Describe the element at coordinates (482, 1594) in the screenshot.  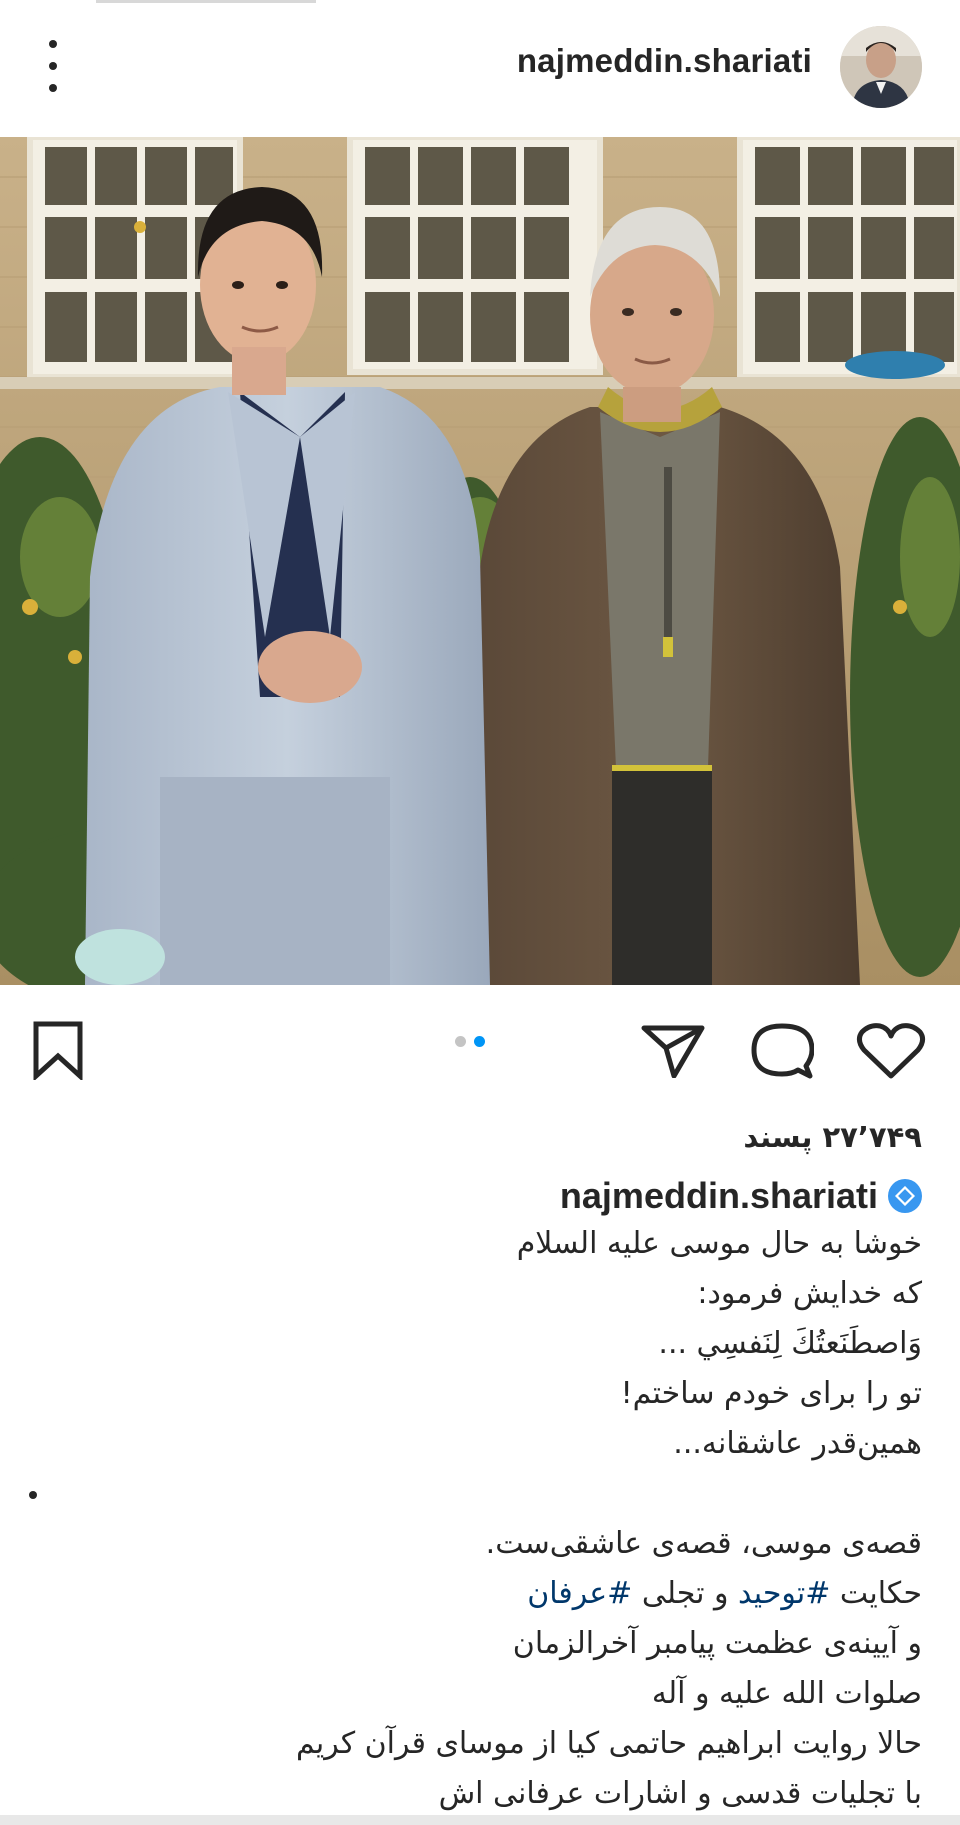
I see `caption-line-with-hashtags: حکایت #توحید و تجلی #عرفان` at that location.